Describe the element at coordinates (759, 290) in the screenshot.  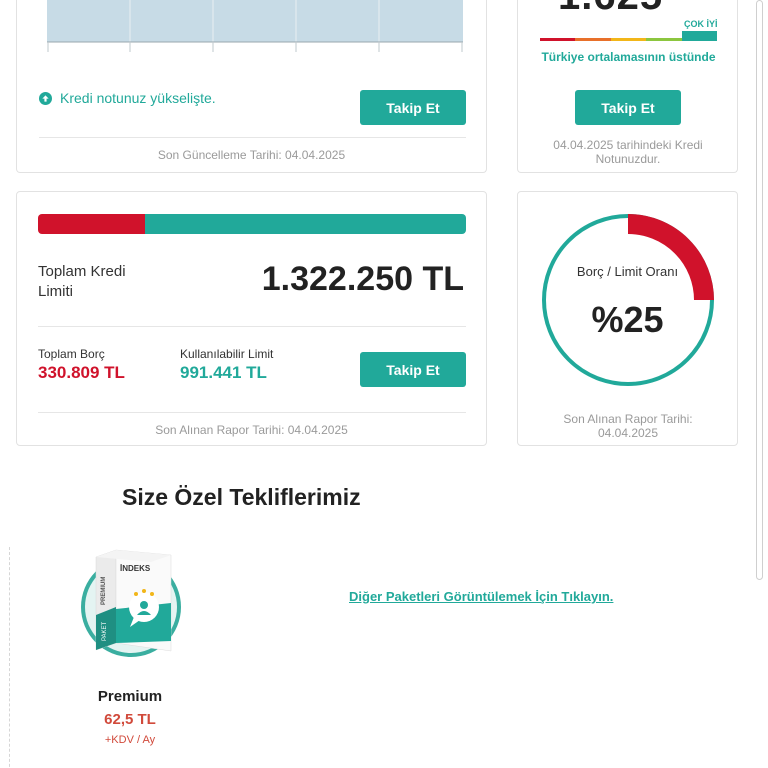
I see `scrollbar-thumb` at that location.